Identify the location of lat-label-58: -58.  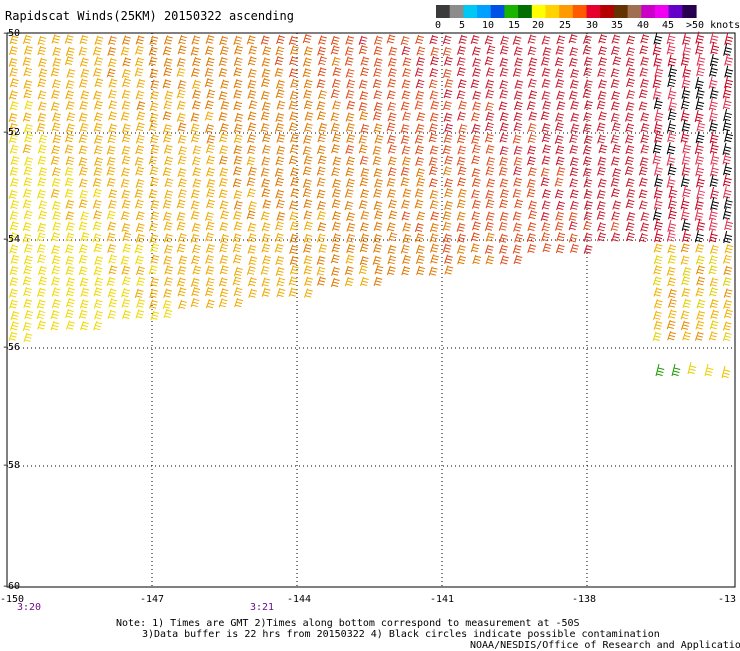
(11, 465).